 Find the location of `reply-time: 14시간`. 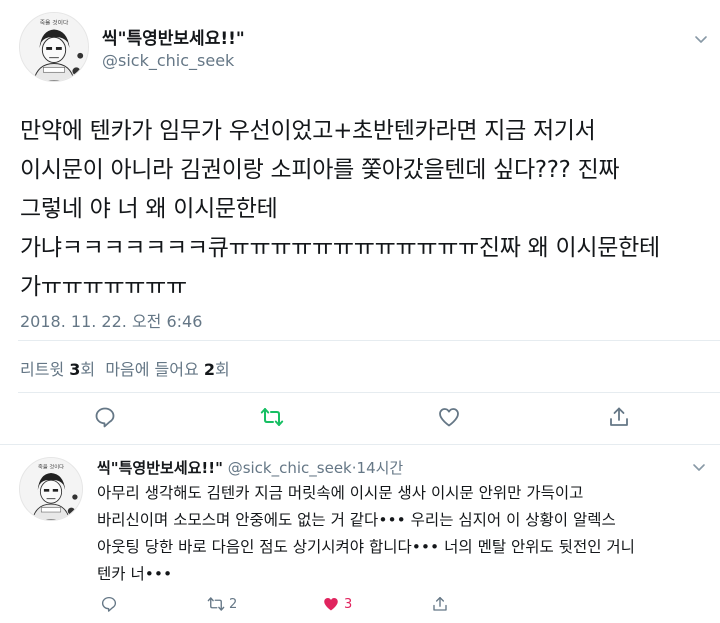

reply-time: 14시간 is located at coordinates (380, 468).